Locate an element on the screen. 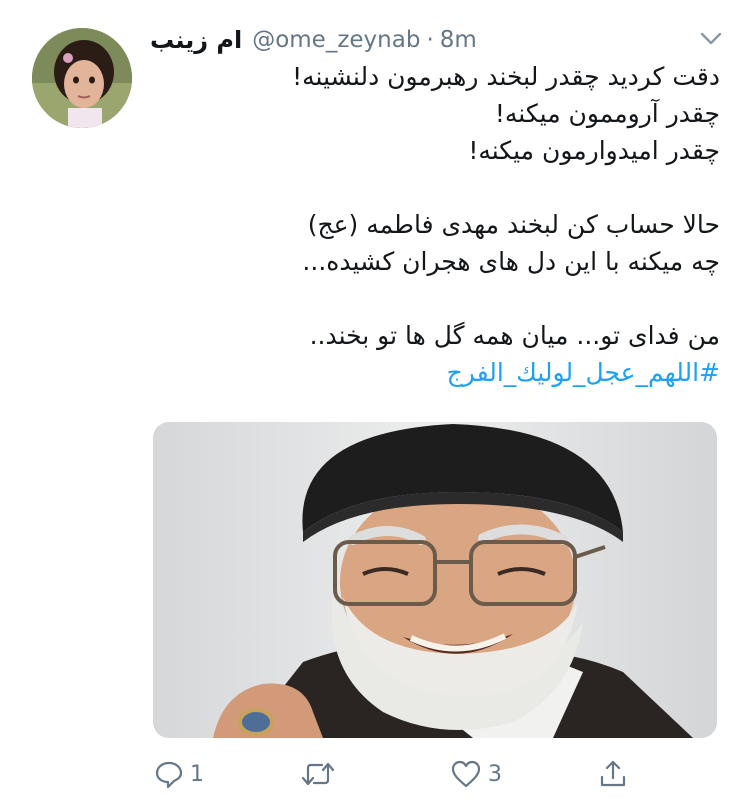 The height and width of the screenshot is (809, 750). share-icon is located at coordinates (613, 773).